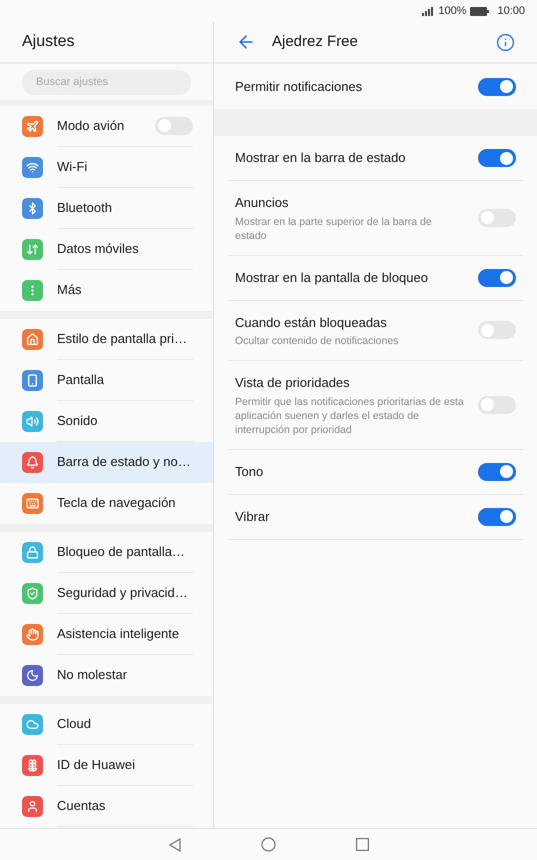 The image size is (537, 860). What do you see at coordinates (480, 11) in the screenshot?
I see `battery-icon` at bounding box center [480, 11].